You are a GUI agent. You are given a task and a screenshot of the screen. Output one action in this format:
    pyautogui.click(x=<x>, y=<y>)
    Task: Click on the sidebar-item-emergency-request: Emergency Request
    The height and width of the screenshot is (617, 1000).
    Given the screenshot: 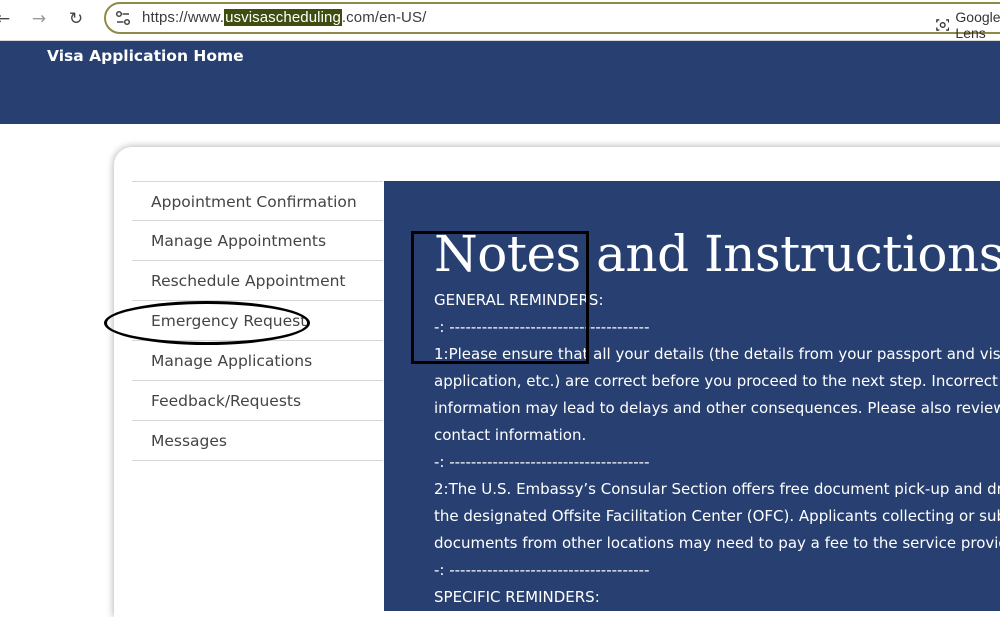 What is the action you would take?
    pyautogui.click(x=257, y=321)
    